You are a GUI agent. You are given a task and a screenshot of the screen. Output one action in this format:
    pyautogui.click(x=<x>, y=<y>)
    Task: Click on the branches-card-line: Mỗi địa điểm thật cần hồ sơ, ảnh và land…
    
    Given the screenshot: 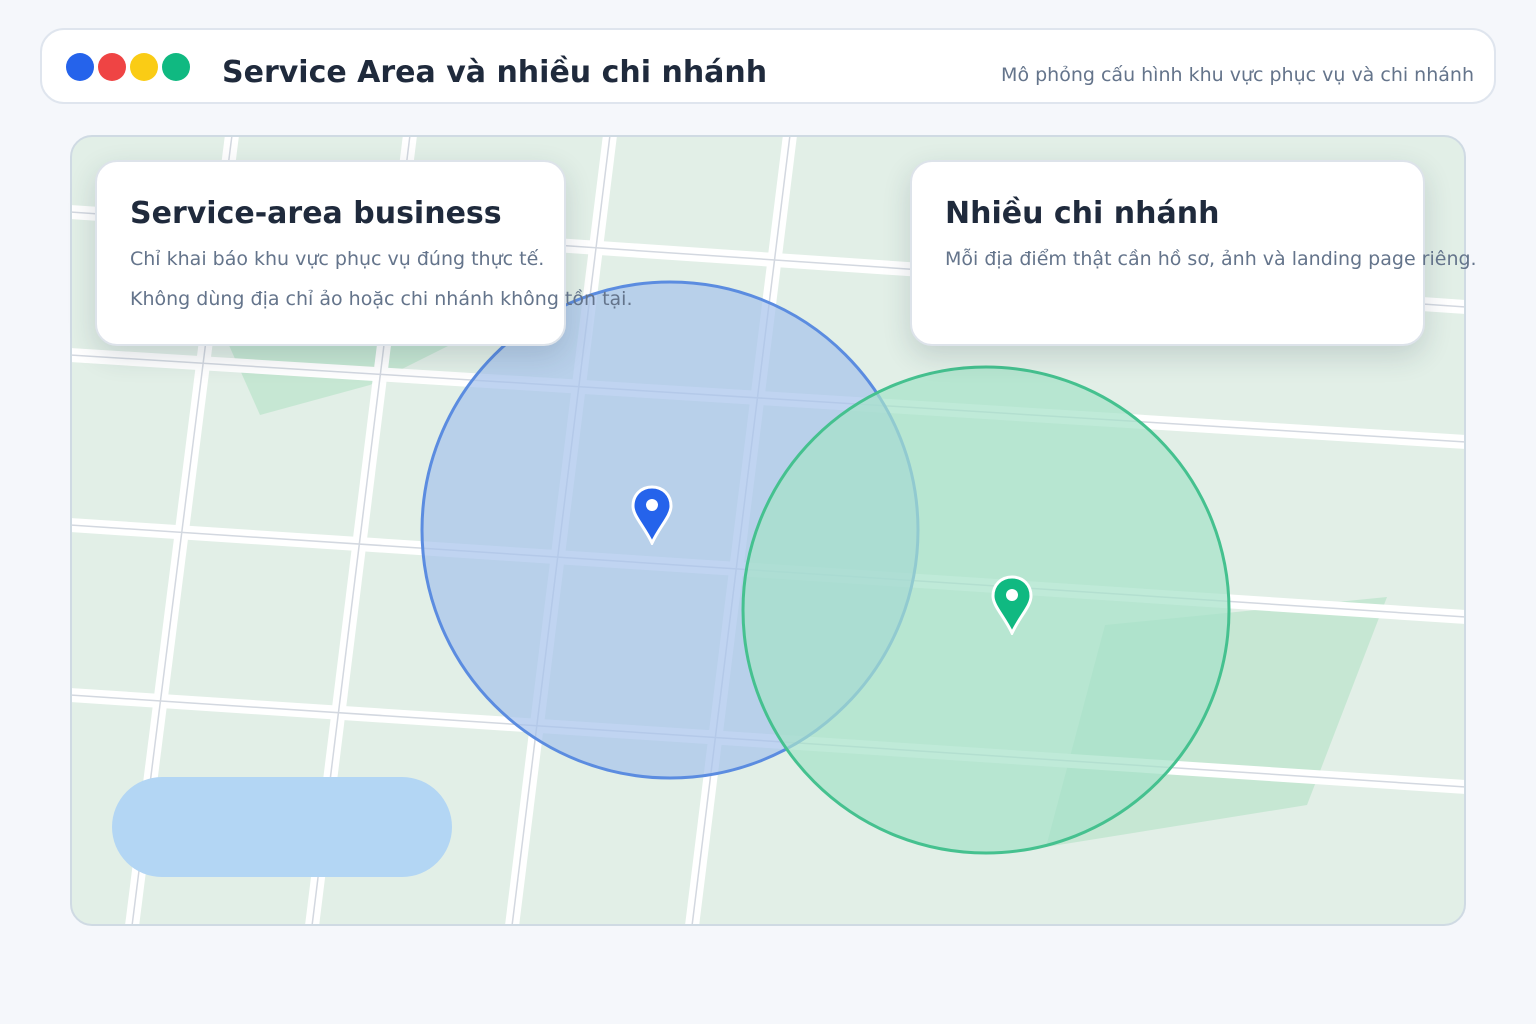 What is the action you would take?
    pyautogui.click(x=1211, y=259)
    